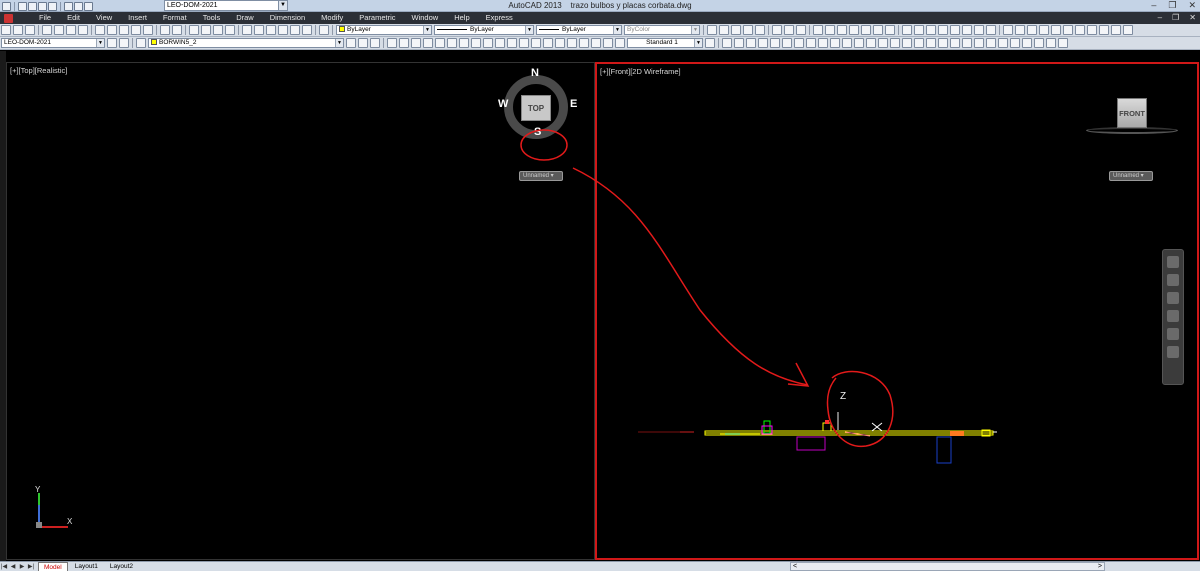 Image resolution: width=1200 pixels, height=571 pixels. I want to click on dim-aligned-icon, so click(404, 43).